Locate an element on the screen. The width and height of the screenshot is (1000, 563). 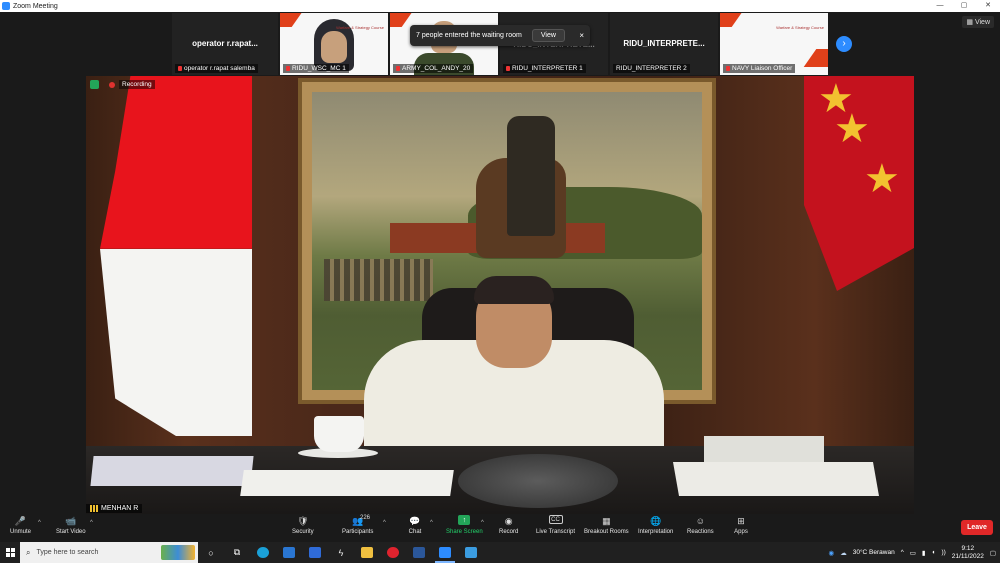
breakout-rooms-button: ▦ Breakout Rooms is located at coordinates (606, 525).